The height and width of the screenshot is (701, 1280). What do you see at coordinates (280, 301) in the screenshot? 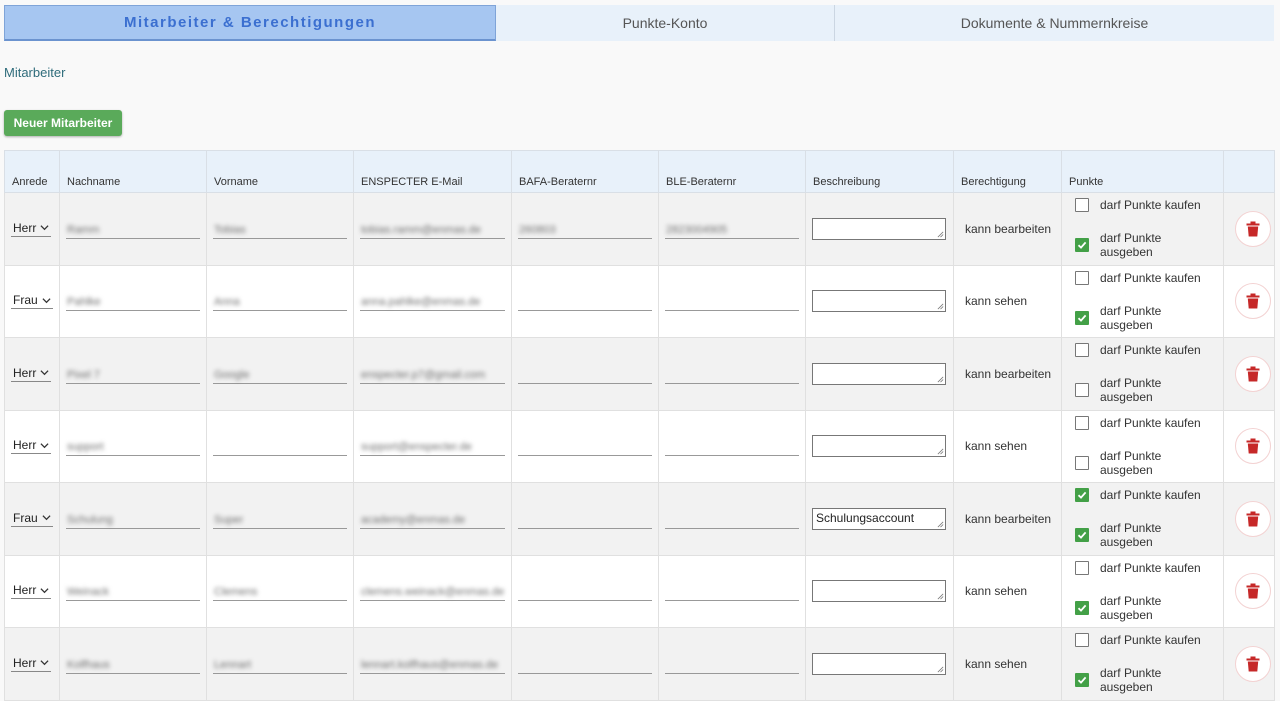
I see `vorname-field: Anna` at bounding box center [280, 301].